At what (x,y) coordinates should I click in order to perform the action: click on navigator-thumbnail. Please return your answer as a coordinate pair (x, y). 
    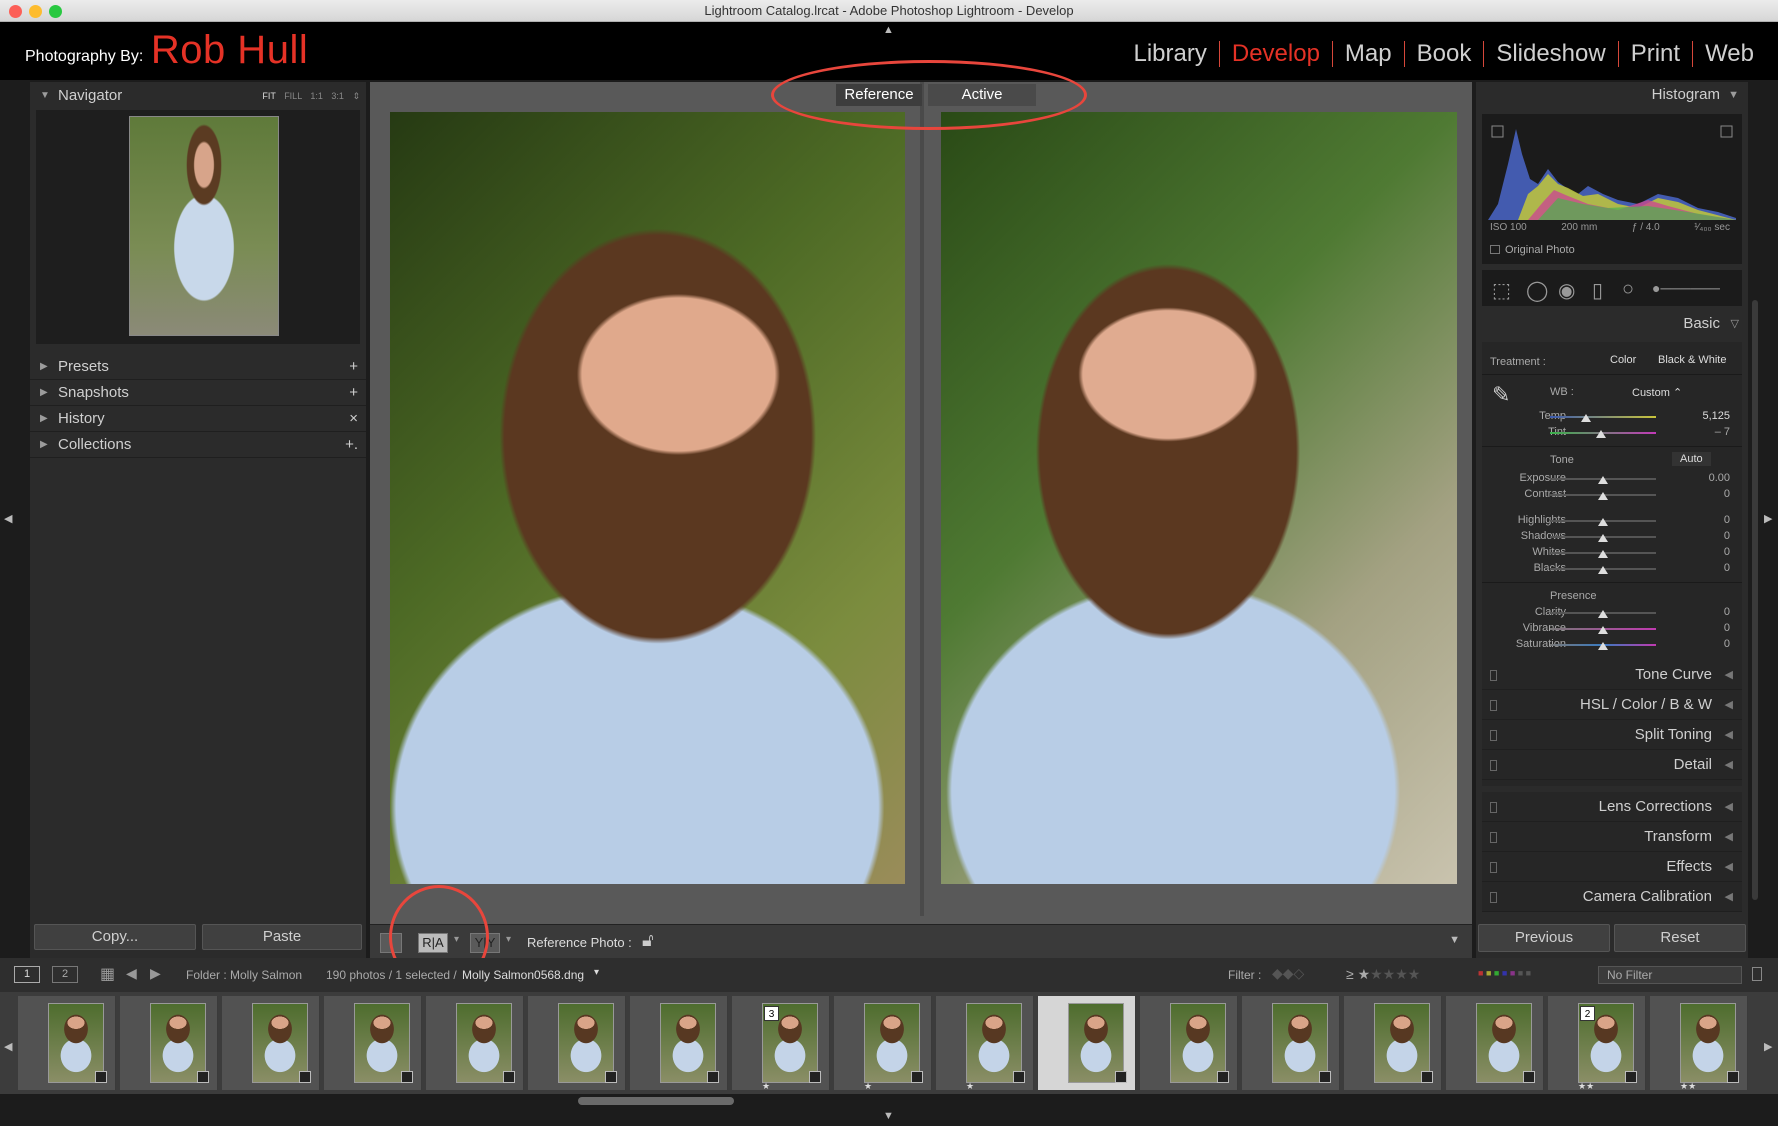
    Looking at the image, I should click on (204, 226).